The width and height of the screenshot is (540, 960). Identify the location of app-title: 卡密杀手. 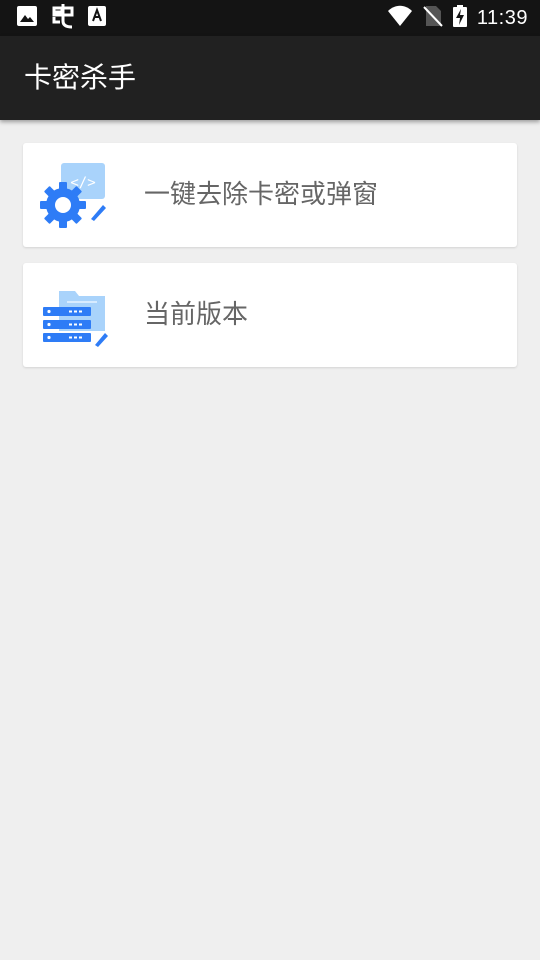
(80, 77).